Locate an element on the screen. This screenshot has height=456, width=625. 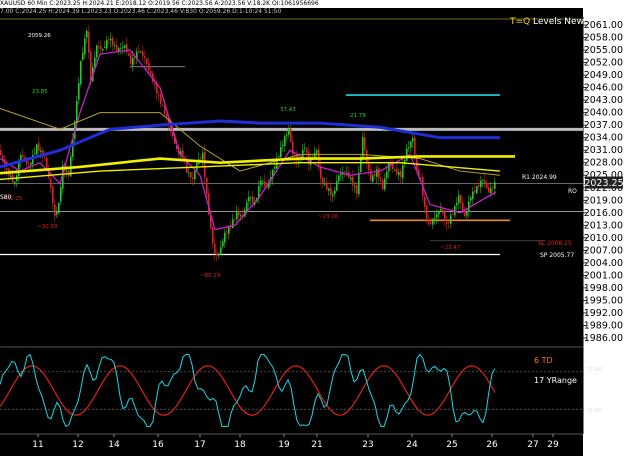
price-tick-label: 2016.00 is located at coordinates (603, 213).